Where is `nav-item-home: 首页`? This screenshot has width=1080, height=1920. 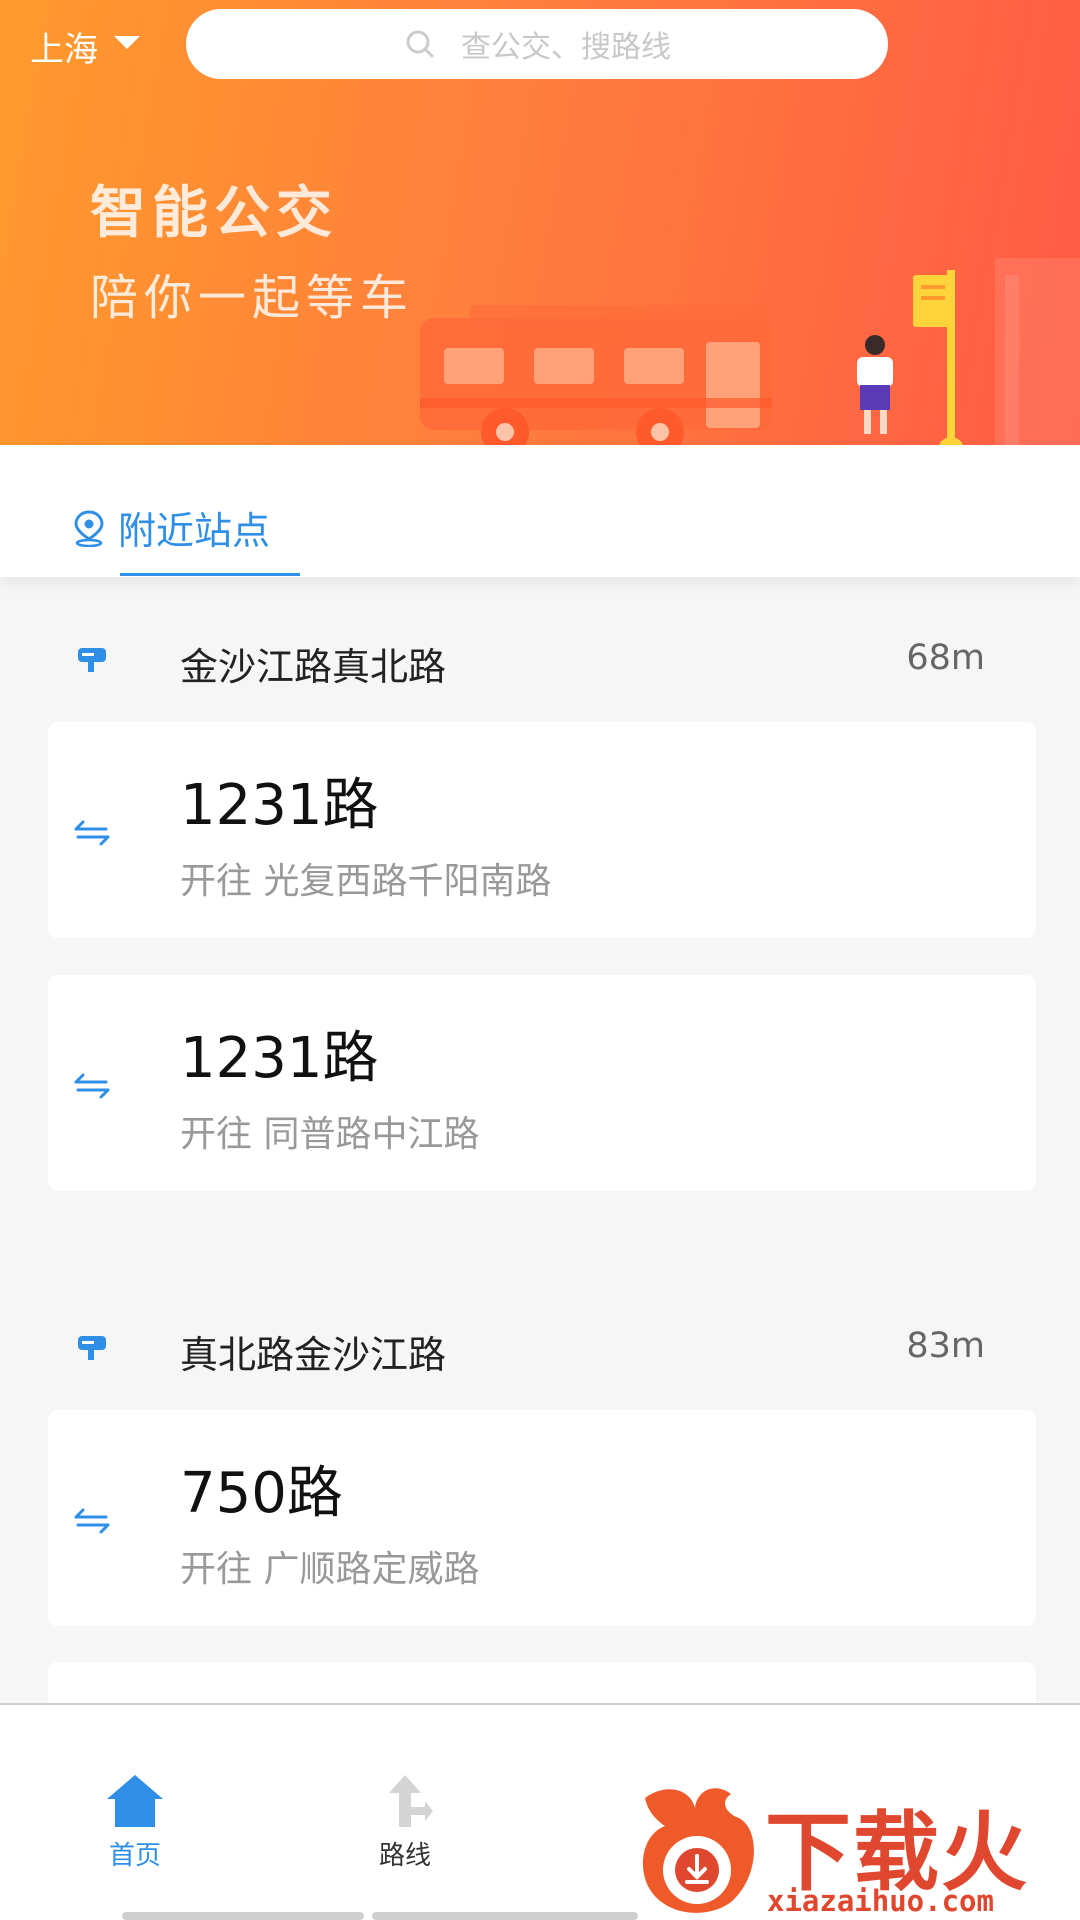
nav-item-home: 首页 is located at coordinates (135, 1821).